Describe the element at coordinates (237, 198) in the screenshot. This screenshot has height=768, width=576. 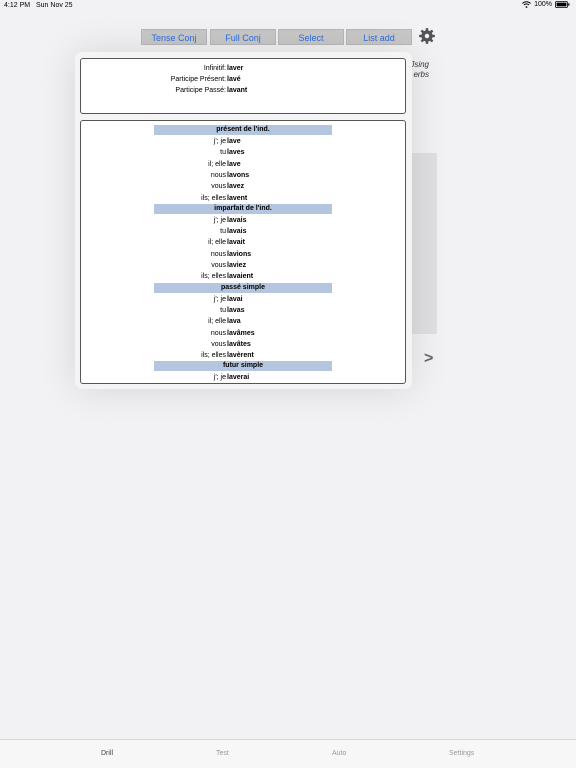
I see `verb-form: lavent` at that location.